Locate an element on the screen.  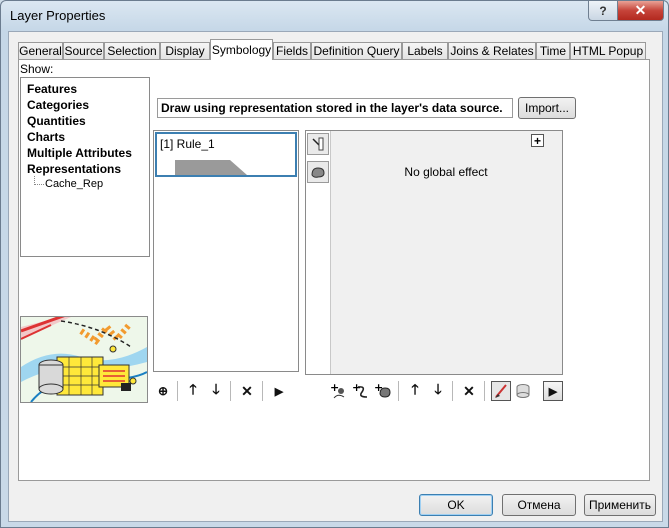
add-line-effect-button: + is located at coordinates (361, 391).